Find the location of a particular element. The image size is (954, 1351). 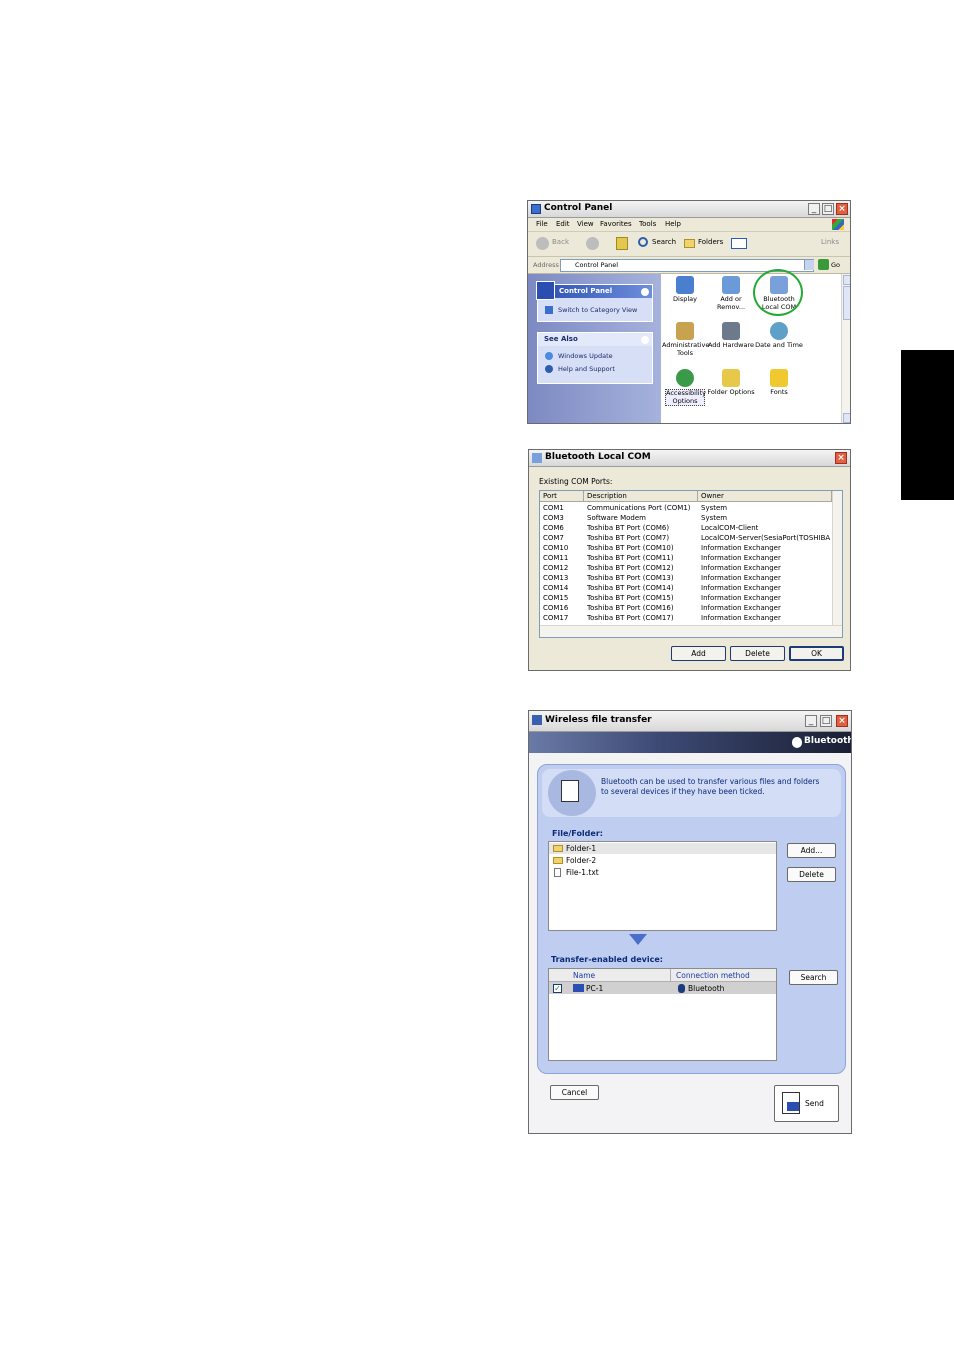

folders-icon is located at coordinates (689, 243).